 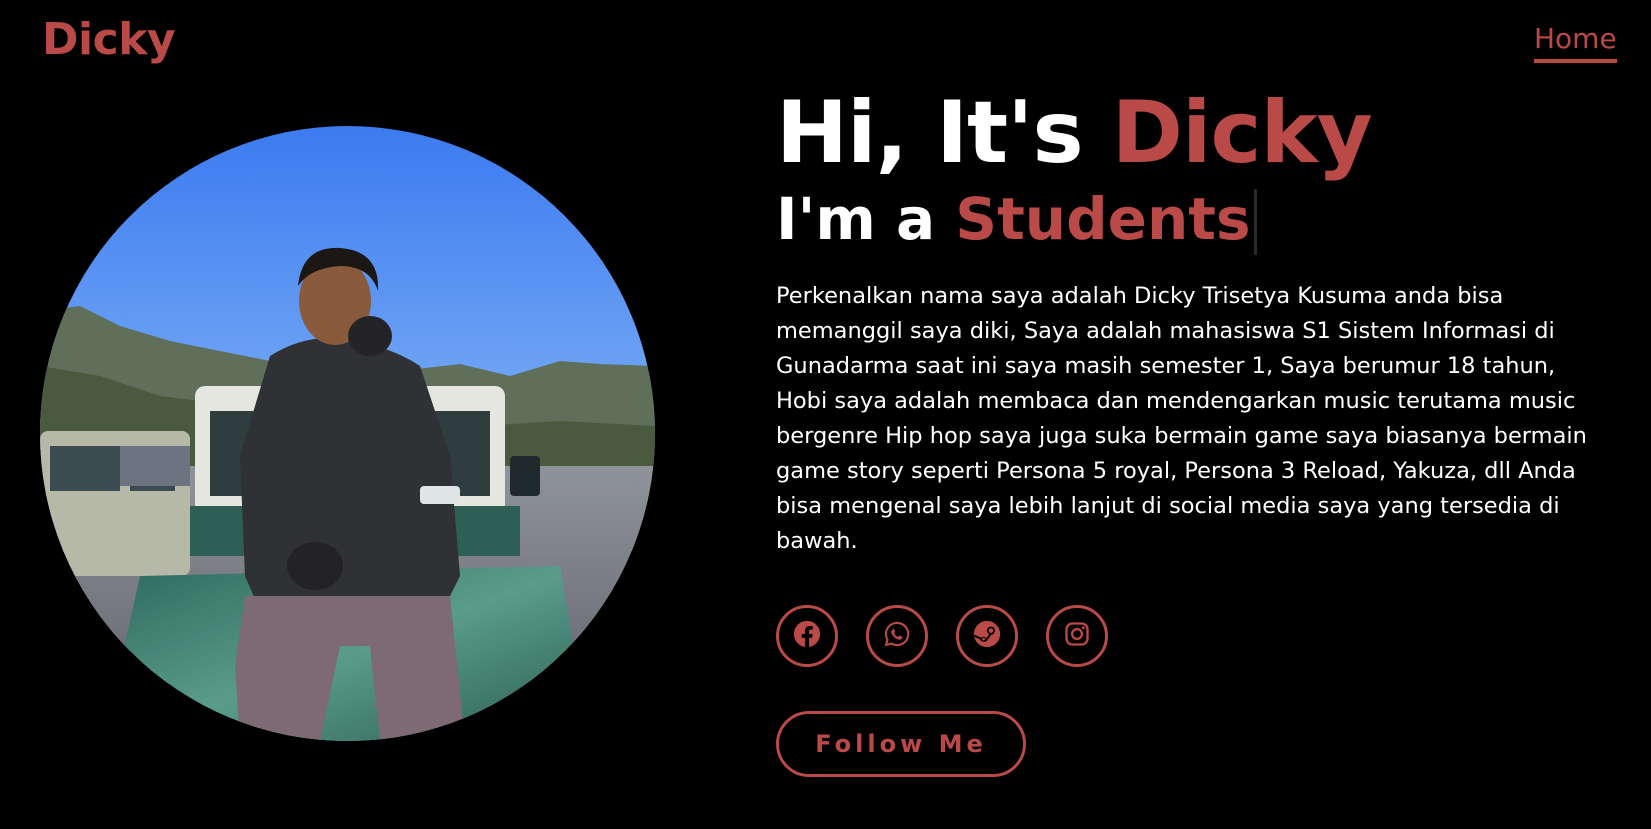 I want to click on instagram-link, so click(x=1077, y=636).